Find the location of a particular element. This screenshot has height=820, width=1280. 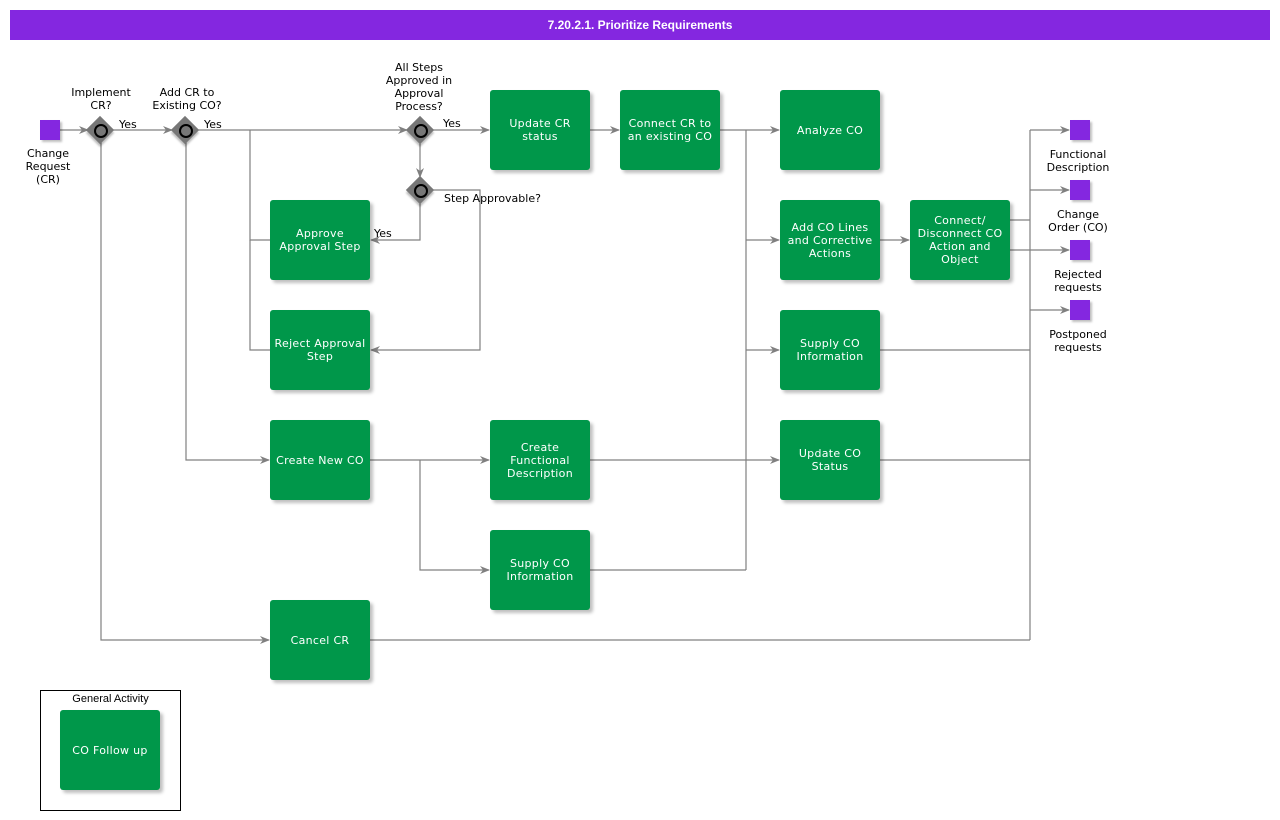

start-event-label: Change Request (CR) is located at coordinates (48, 166).